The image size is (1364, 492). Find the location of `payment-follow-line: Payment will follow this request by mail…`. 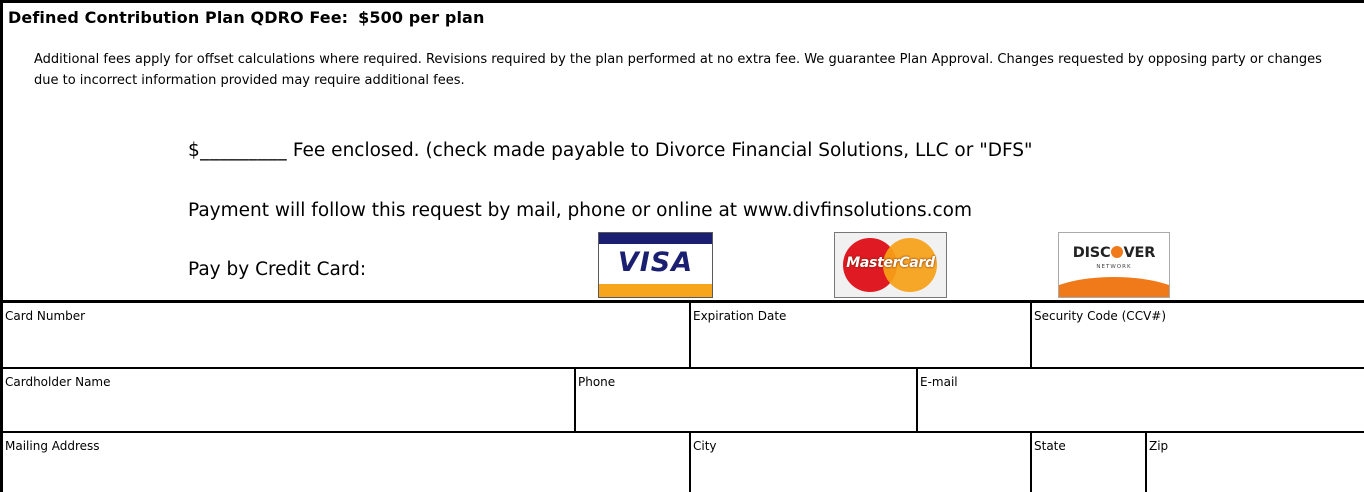

payment-follow-line: Payment will follow this request by mail… is located at coordinates (580, 210).